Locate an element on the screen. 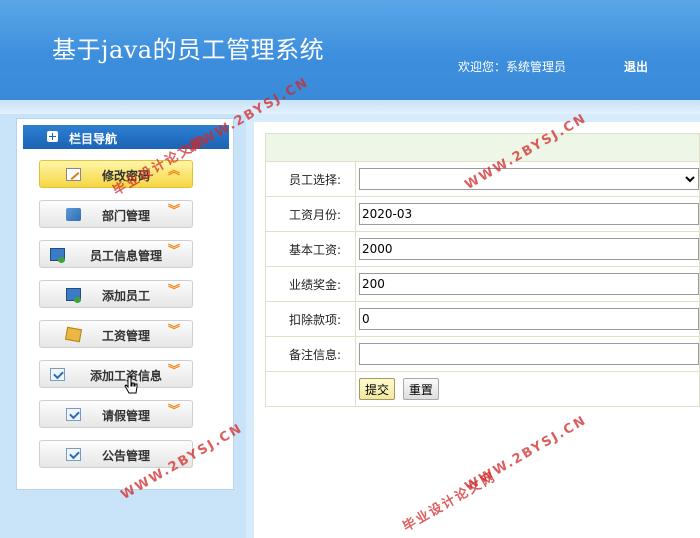  employee-label: 员工选择: is located at coordinates (310, 179).